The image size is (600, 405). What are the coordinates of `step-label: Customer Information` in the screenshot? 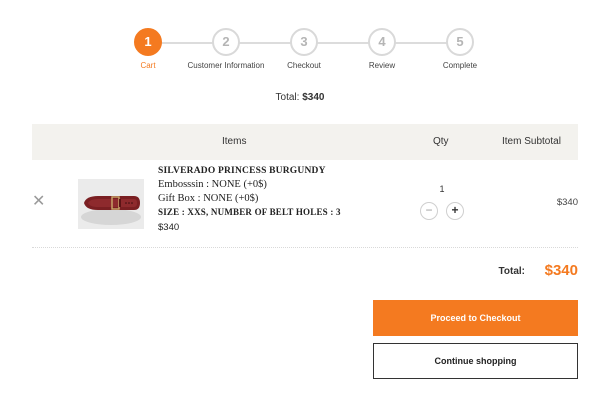 It's located at (226, 65).